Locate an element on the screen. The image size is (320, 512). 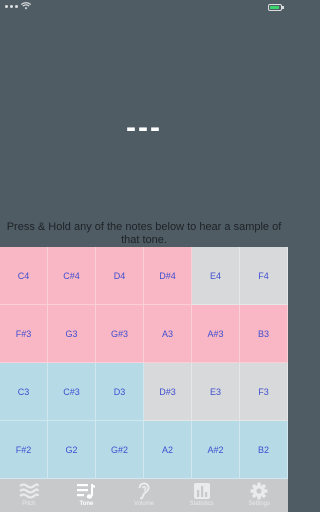
tab-volume-label: Volume is located at coordinates (143, 504).